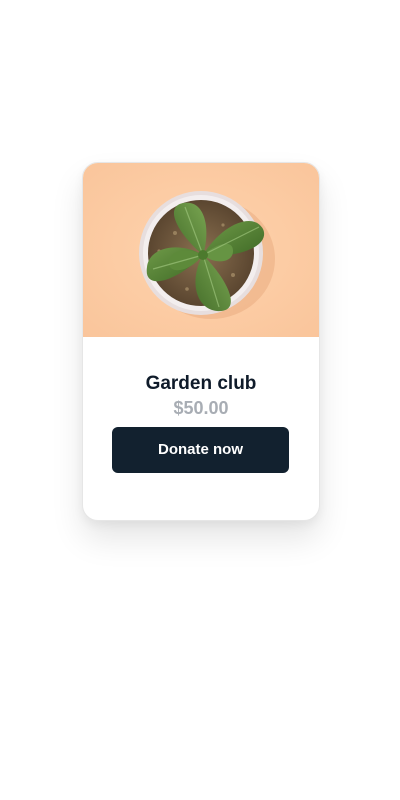 This screenshot has width=400, height=800. What do you see at coordinates (201, 408) in the screenshot?
I see `card-price: $50.00` at bounding box center [201, 408].